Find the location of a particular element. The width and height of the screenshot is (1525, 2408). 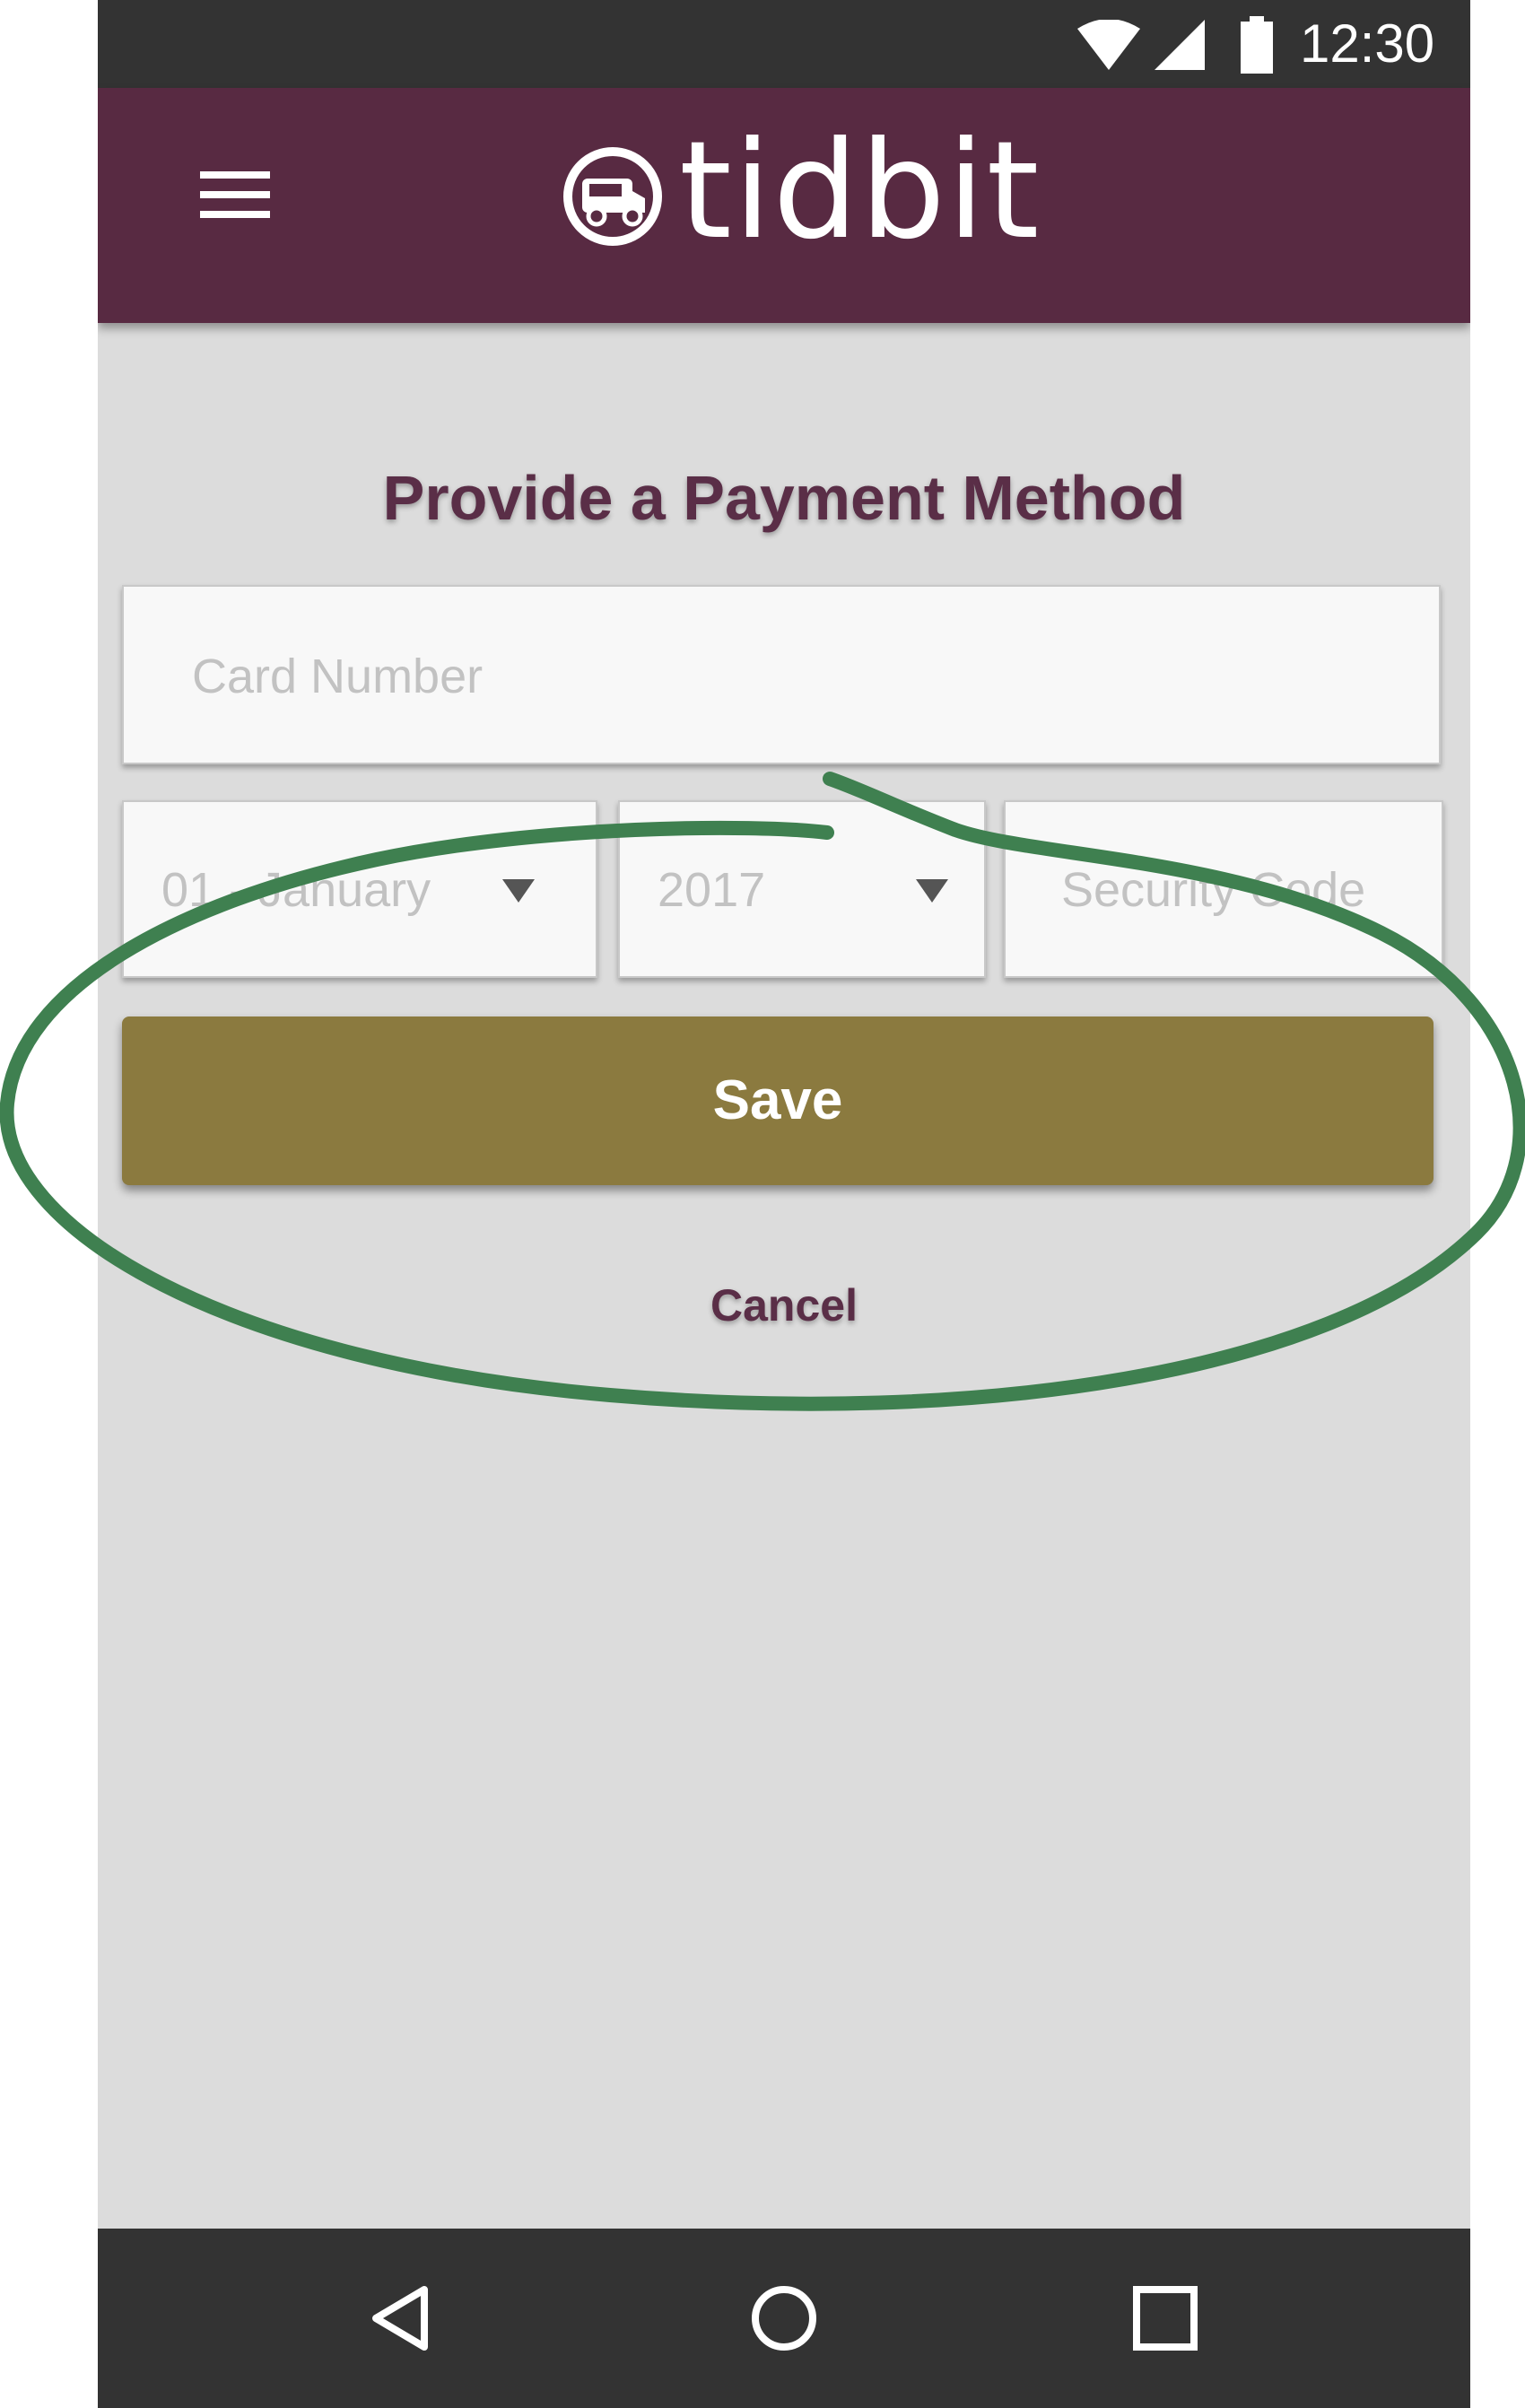

signal-icon is located at coordinates (1180, 45).